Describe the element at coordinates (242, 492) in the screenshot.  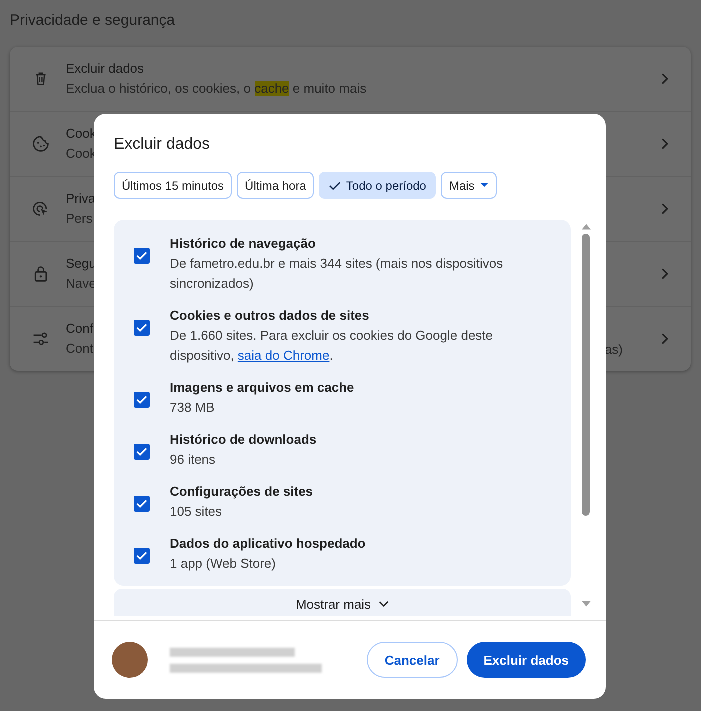
I see `data-type-title: Configurações de sites` at that location.